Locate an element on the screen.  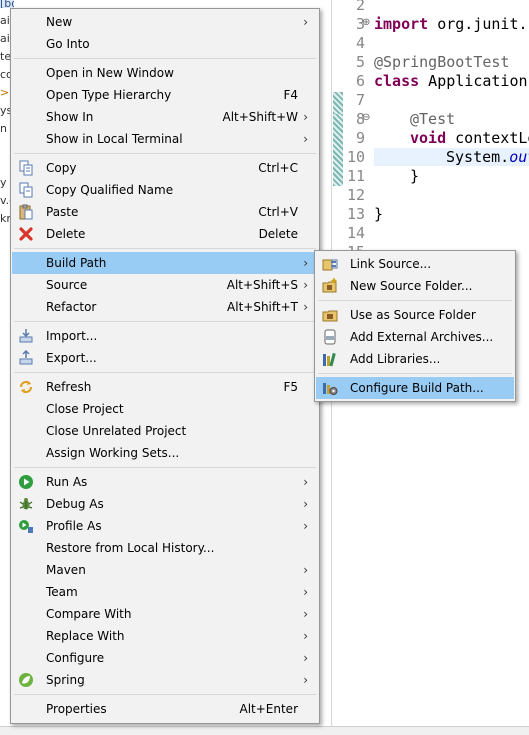
menu-item-properties: Properties Alt+Enter is located at coordinates (165, 709).